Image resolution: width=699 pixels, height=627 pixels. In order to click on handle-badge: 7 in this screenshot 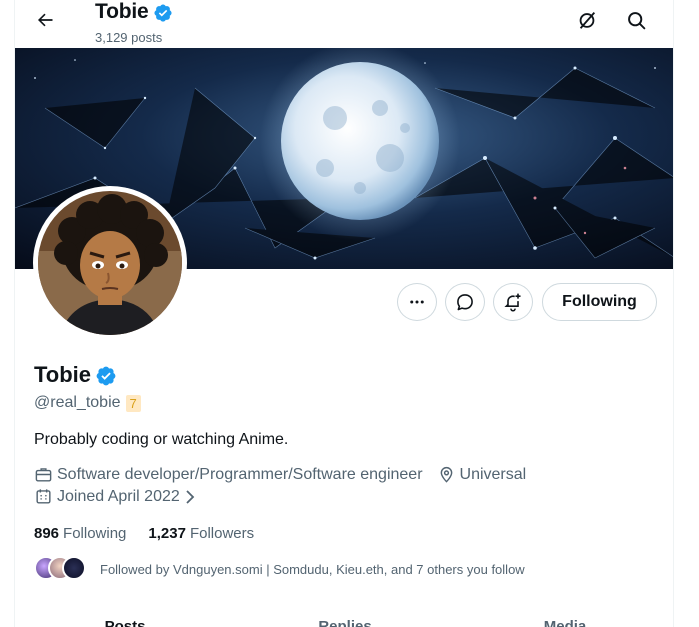, I will do `click(133, 403)`.